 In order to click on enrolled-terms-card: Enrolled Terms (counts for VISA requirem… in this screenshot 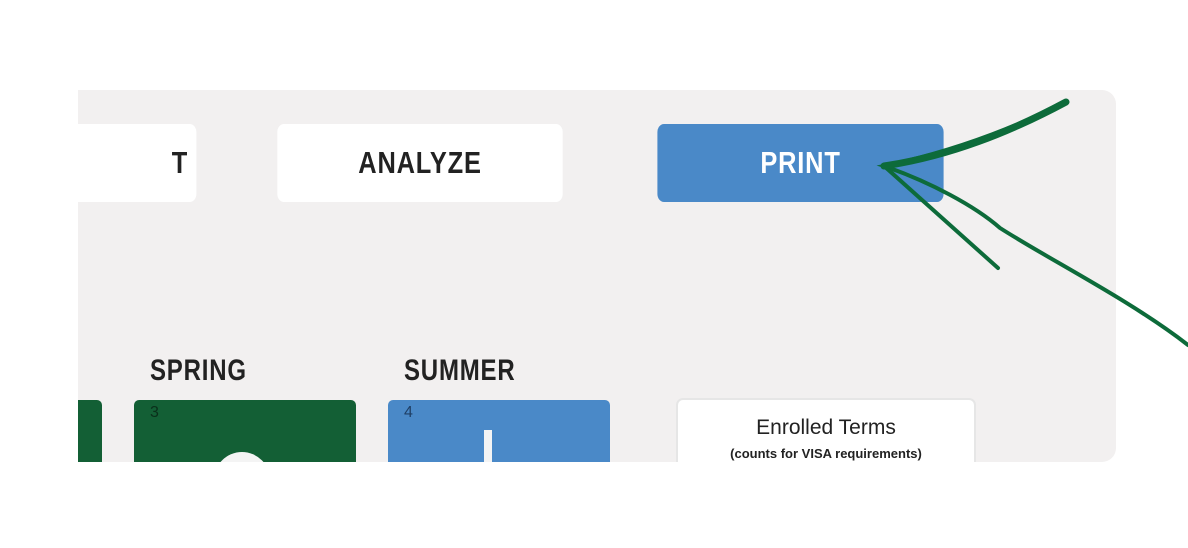, I will do `click(826, 430)`.